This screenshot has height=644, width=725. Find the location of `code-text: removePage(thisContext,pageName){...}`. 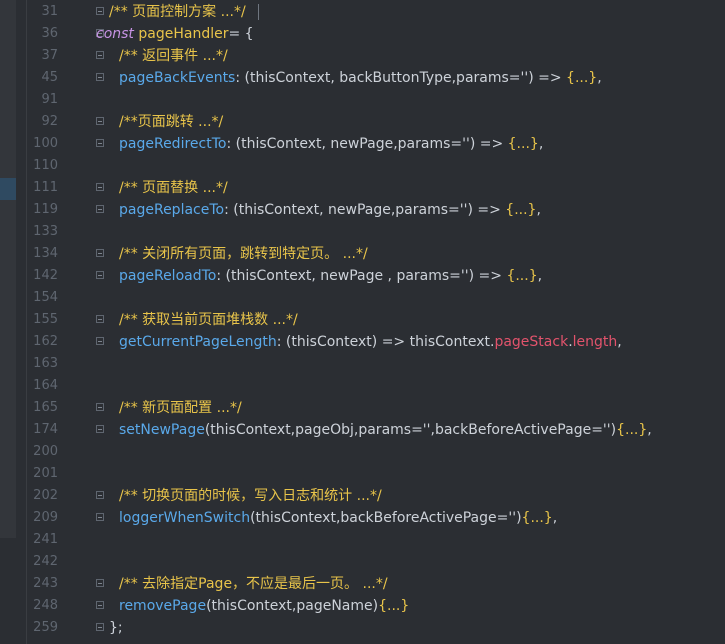

code-text: removePage(thisContext,pageName){...} is located at coordinates (264, 606).